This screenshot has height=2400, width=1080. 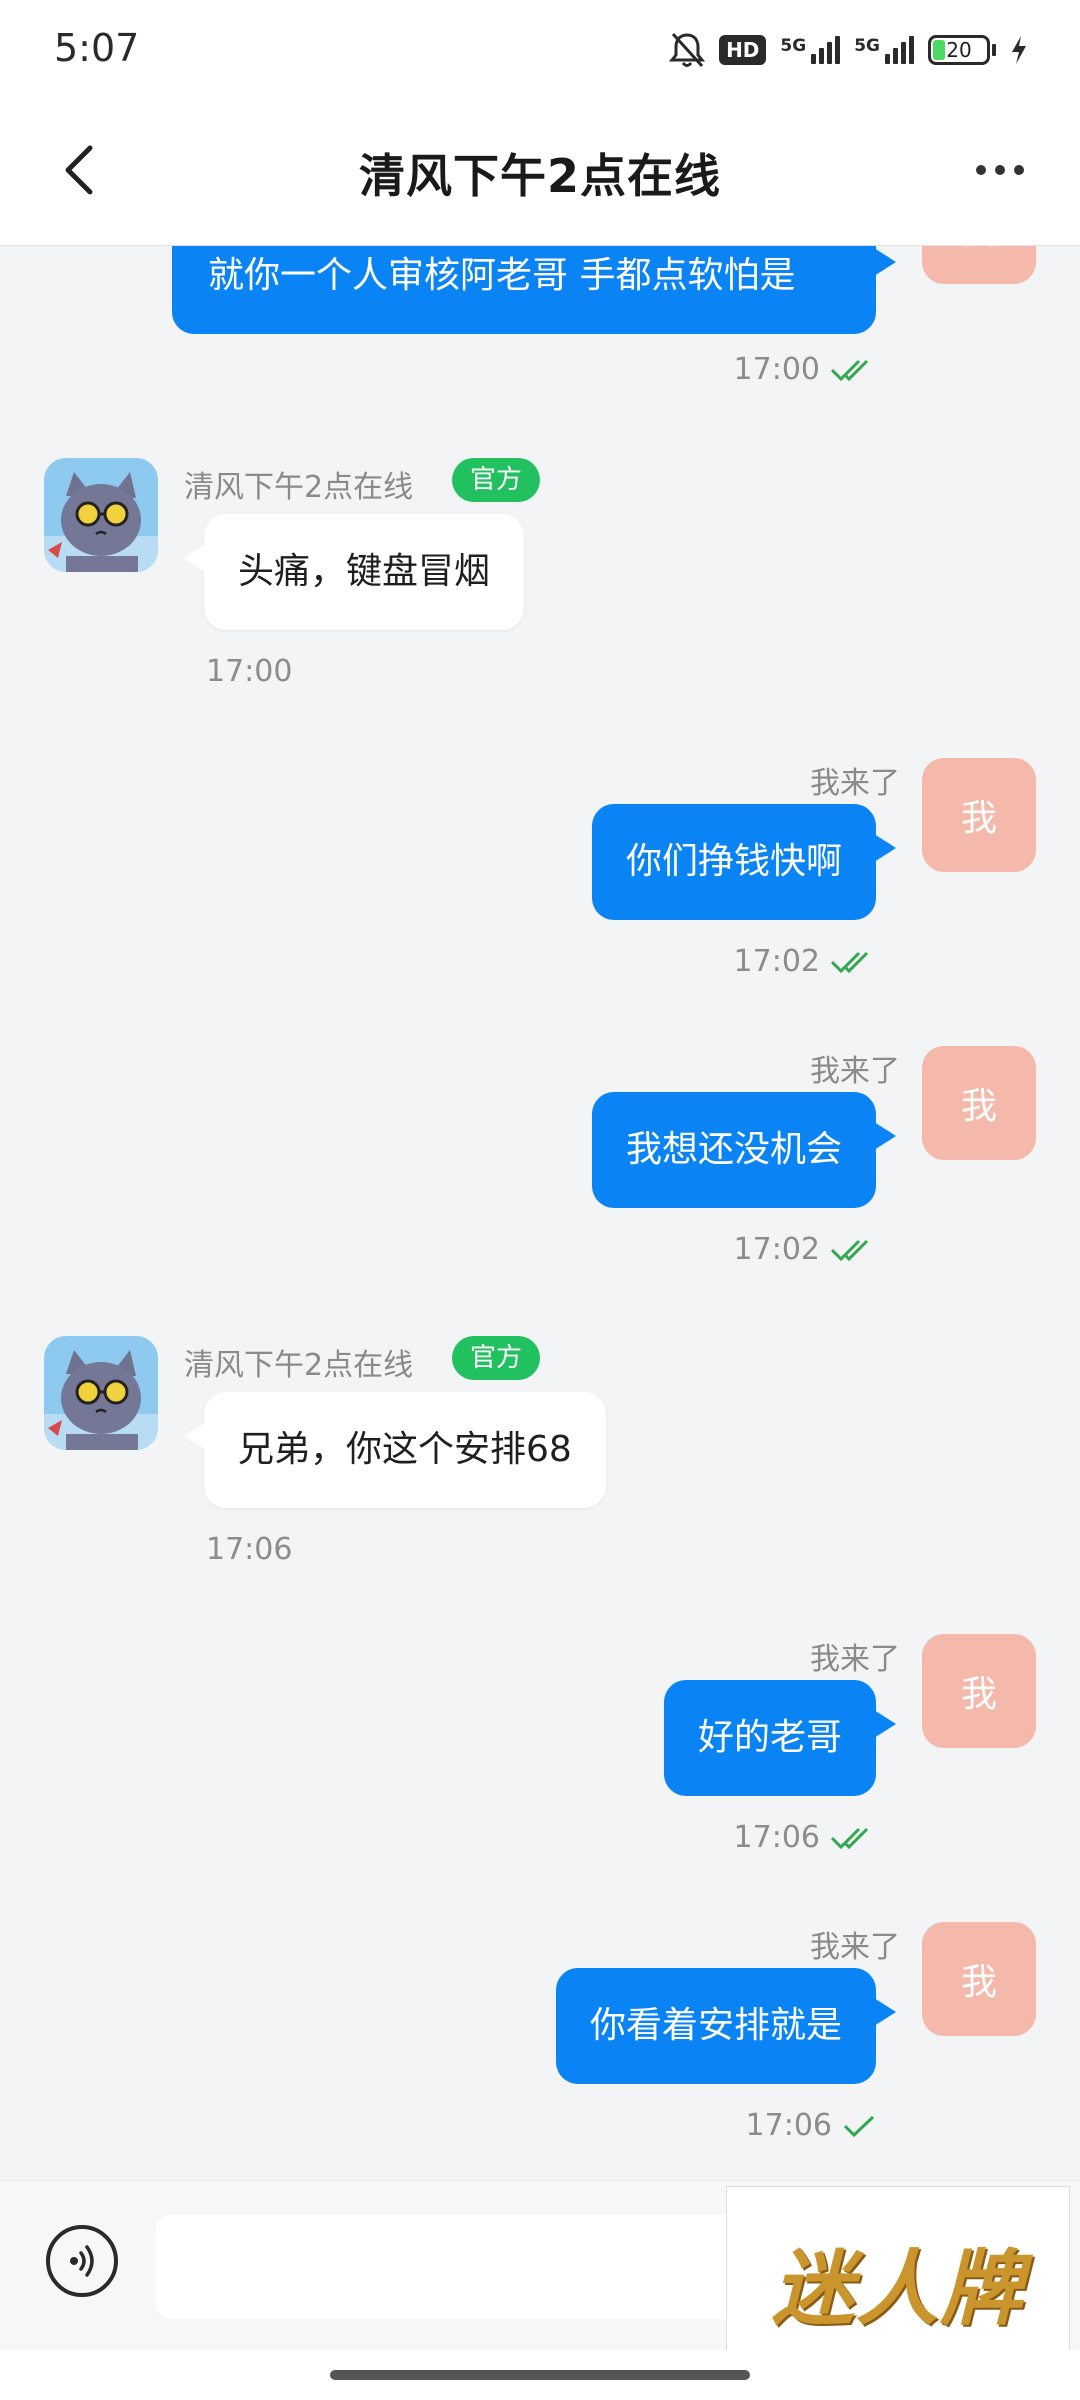 I want to click on watermark: 迷人牌, so click(x=898, y=2281).